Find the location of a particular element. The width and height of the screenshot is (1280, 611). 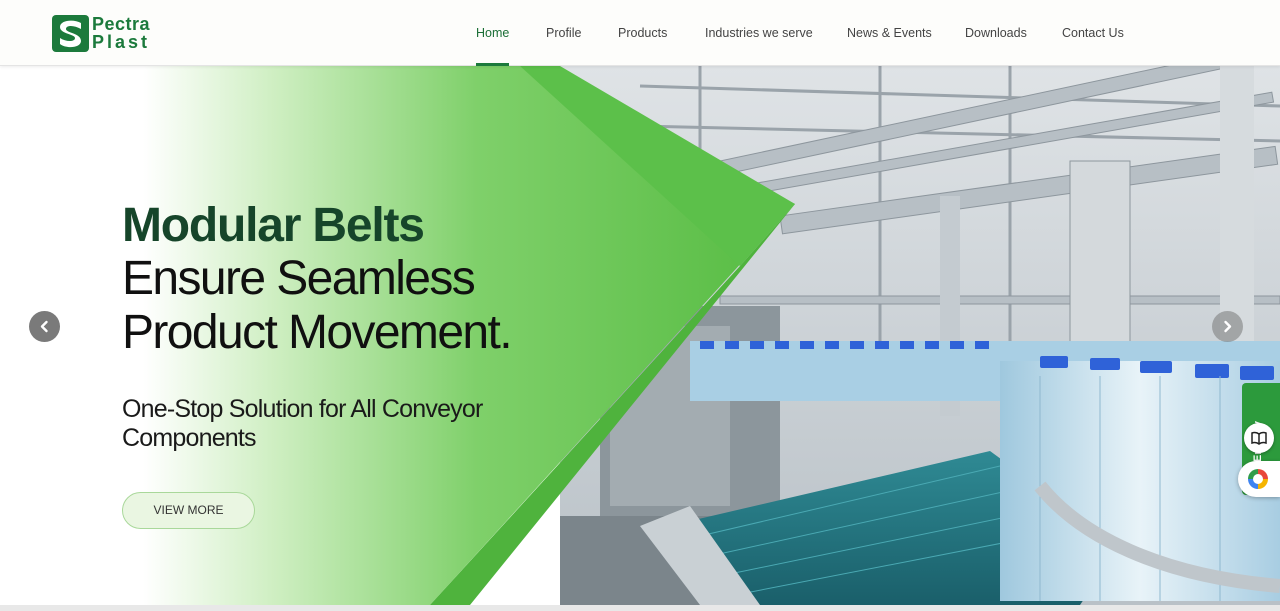

nav-item-home: Home is located at coordinates (492, 33).